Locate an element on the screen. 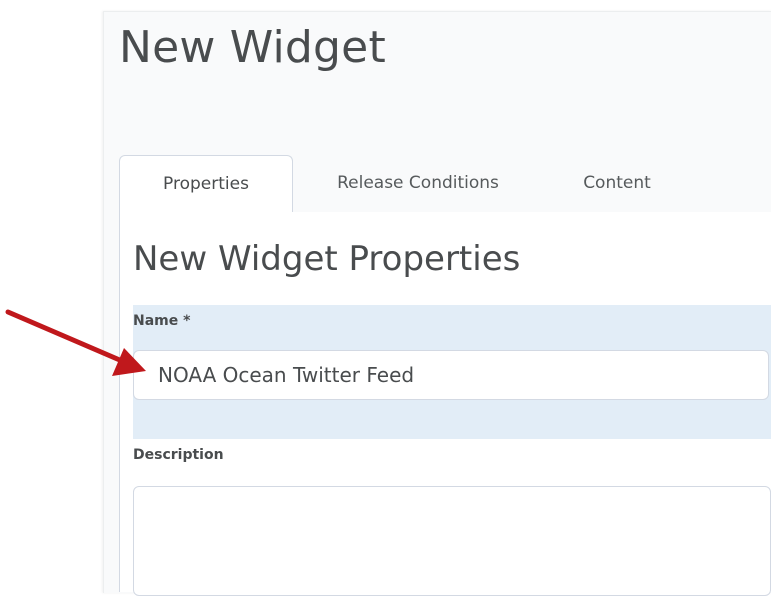 The image size is (771, 596). arrow-pointer-icon is located at coordinates (75, 342).